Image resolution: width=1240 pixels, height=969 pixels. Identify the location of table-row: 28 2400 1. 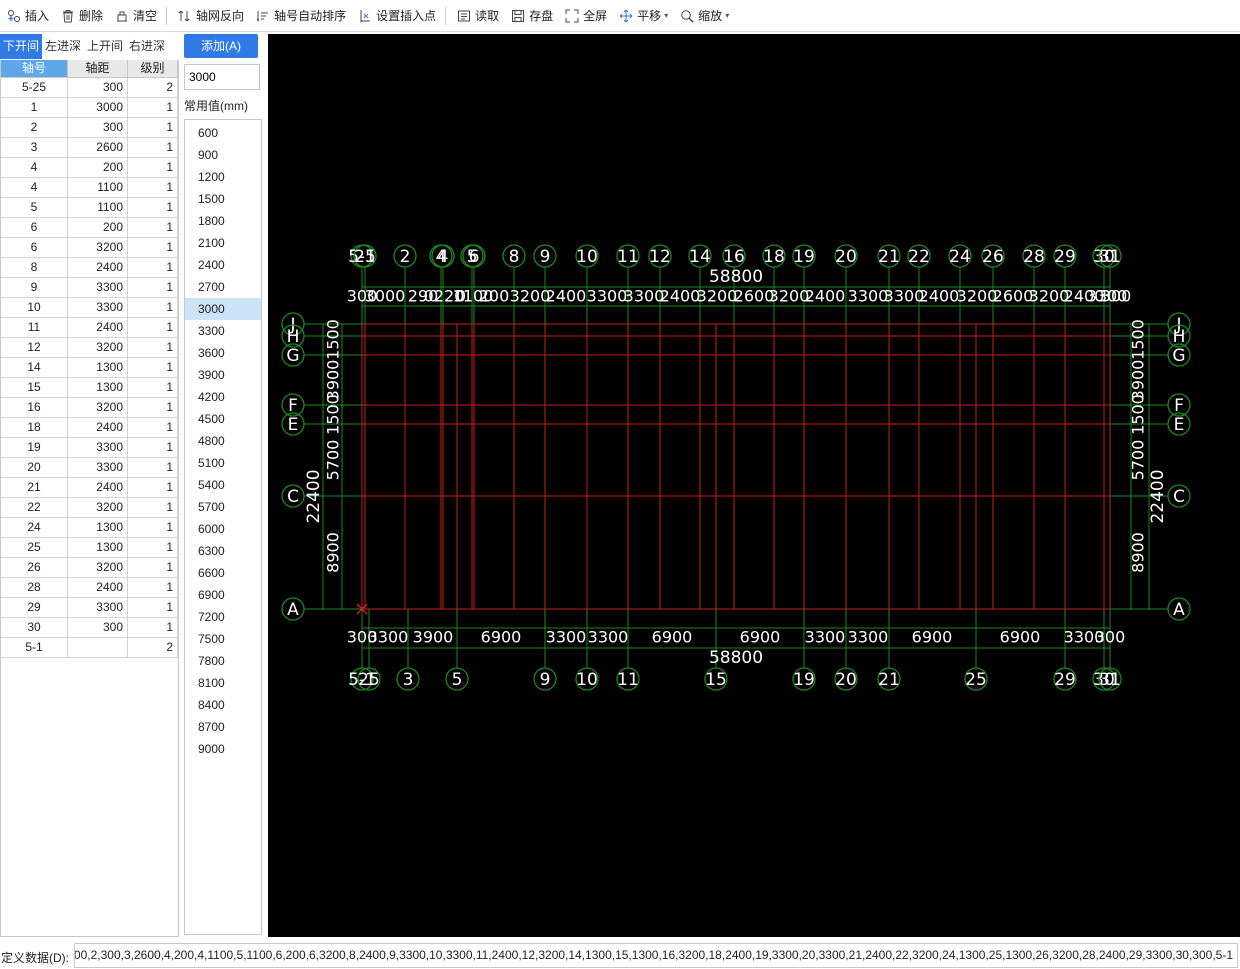
(89, 588).